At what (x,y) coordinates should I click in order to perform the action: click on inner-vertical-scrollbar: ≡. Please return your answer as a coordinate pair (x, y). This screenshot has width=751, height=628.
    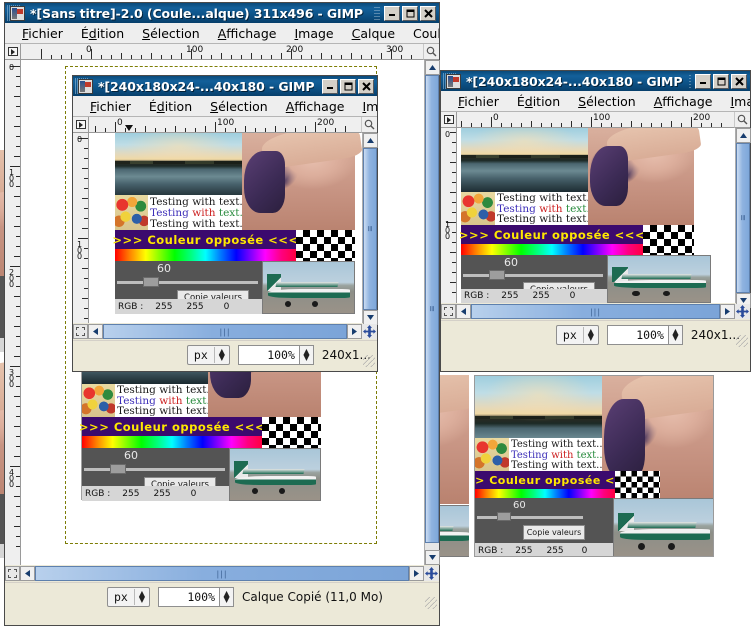
    Looking at the image, I should click on (370, 229).